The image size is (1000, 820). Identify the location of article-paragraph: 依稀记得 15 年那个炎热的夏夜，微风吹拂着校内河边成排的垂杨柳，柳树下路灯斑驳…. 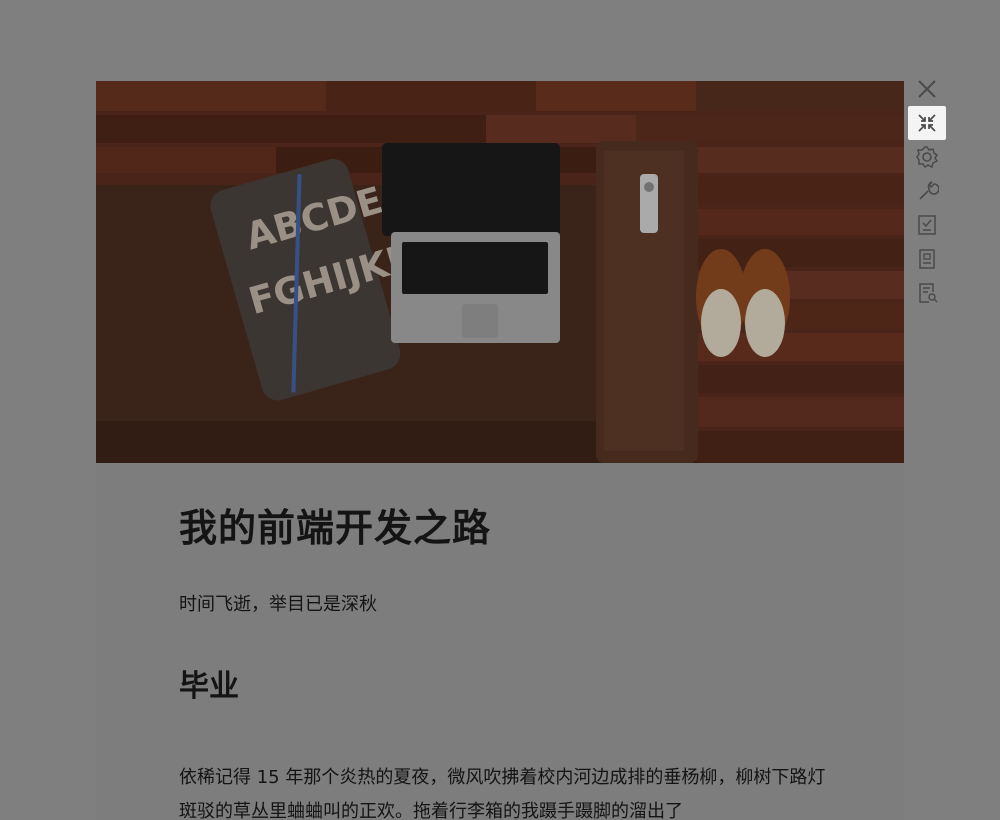
(502, 793).